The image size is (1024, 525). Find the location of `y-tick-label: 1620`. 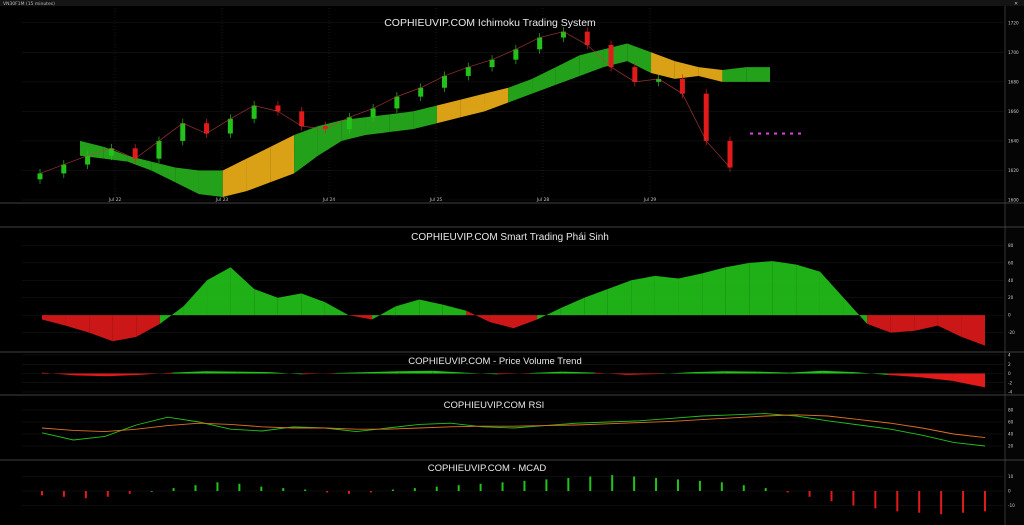

y-tick-label: 1620 is located at coordinates (1013, 170).